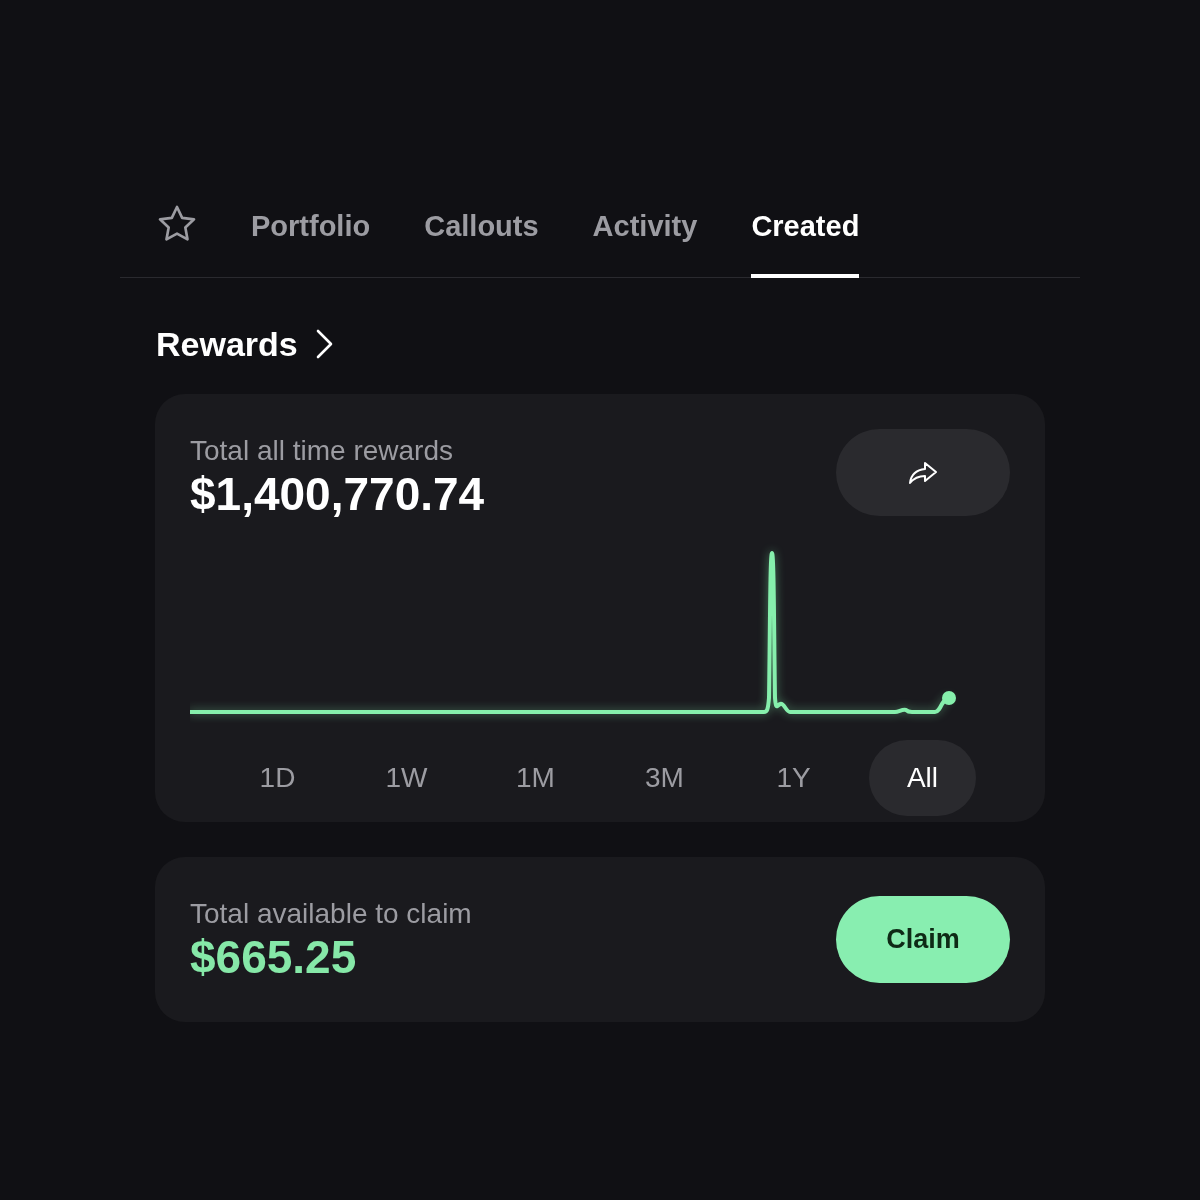  I want to click on timeframe-button: 1W, so click(406, 778).